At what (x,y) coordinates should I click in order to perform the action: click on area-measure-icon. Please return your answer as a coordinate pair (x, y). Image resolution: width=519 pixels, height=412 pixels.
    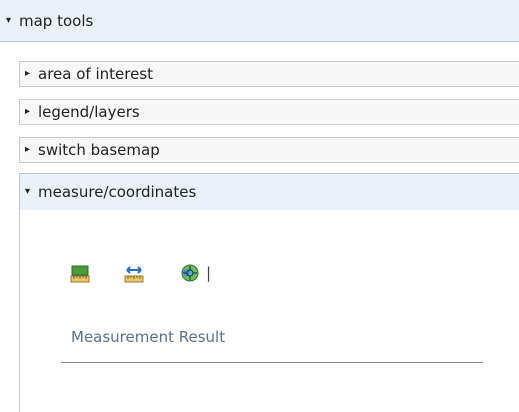
    Looking at the image, I should click on (80, 274).